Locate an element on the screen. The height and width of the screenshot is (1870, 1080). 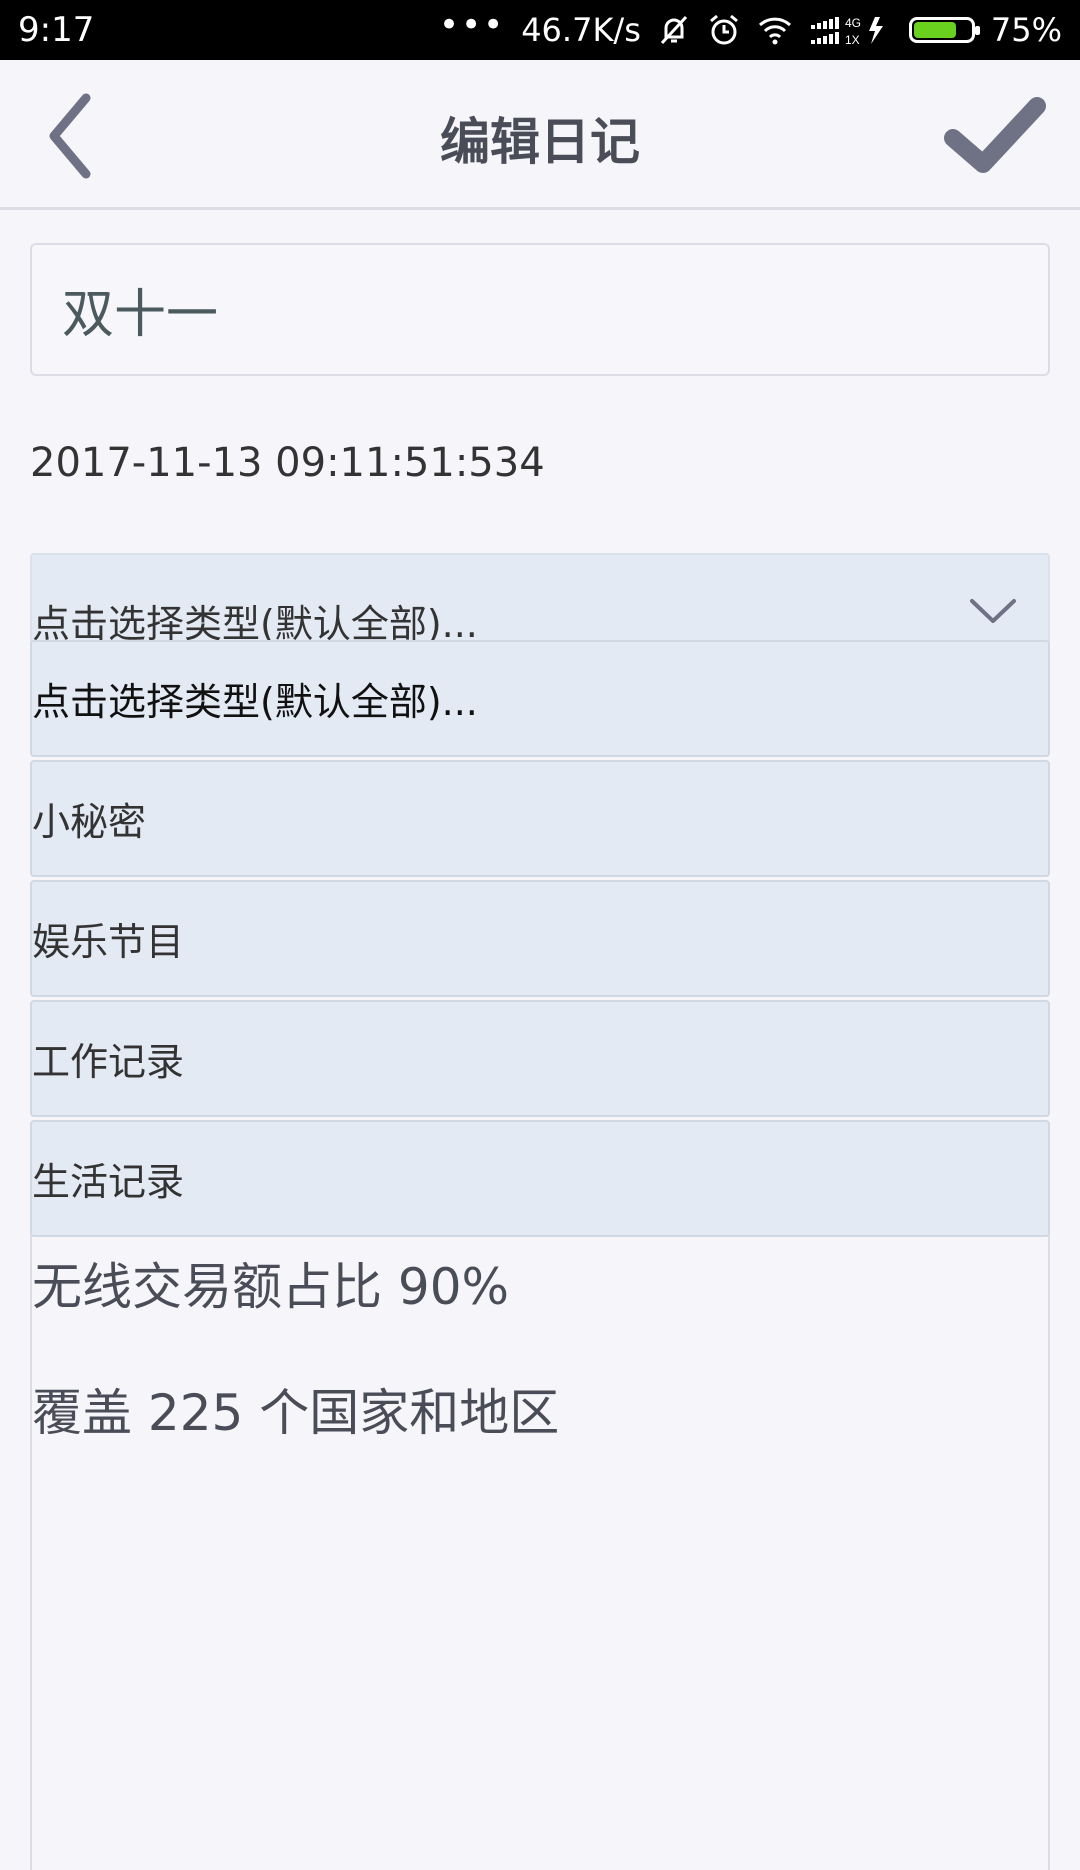
content-line: 覆盖 225 个国家和地区 is located at coordinates (296, 1413).